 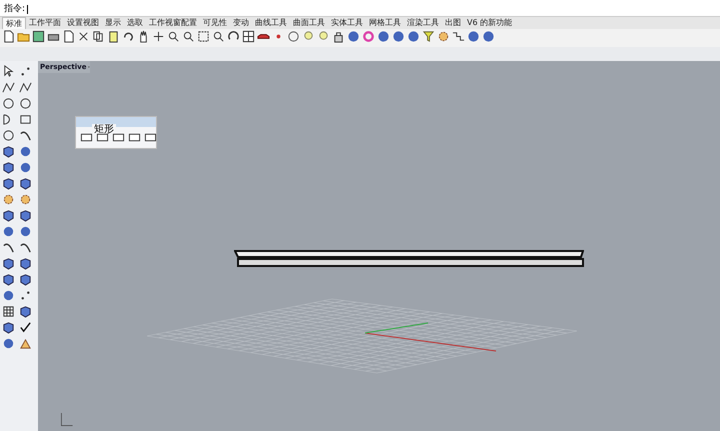 What do you see at coordinates (368, 36) in the screenshot?
I see `color-ring-icon` at bounding box center [368, 36].